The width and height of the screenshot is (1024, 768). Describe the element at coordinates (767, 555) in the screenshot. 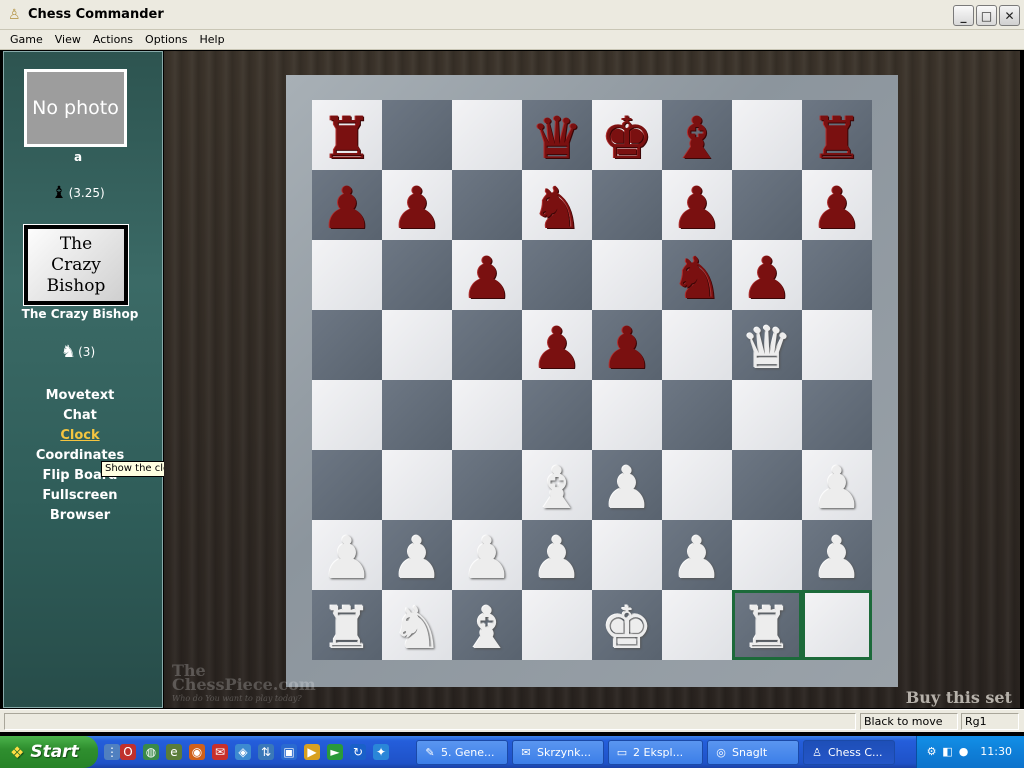

I see `square-g2` at that location.